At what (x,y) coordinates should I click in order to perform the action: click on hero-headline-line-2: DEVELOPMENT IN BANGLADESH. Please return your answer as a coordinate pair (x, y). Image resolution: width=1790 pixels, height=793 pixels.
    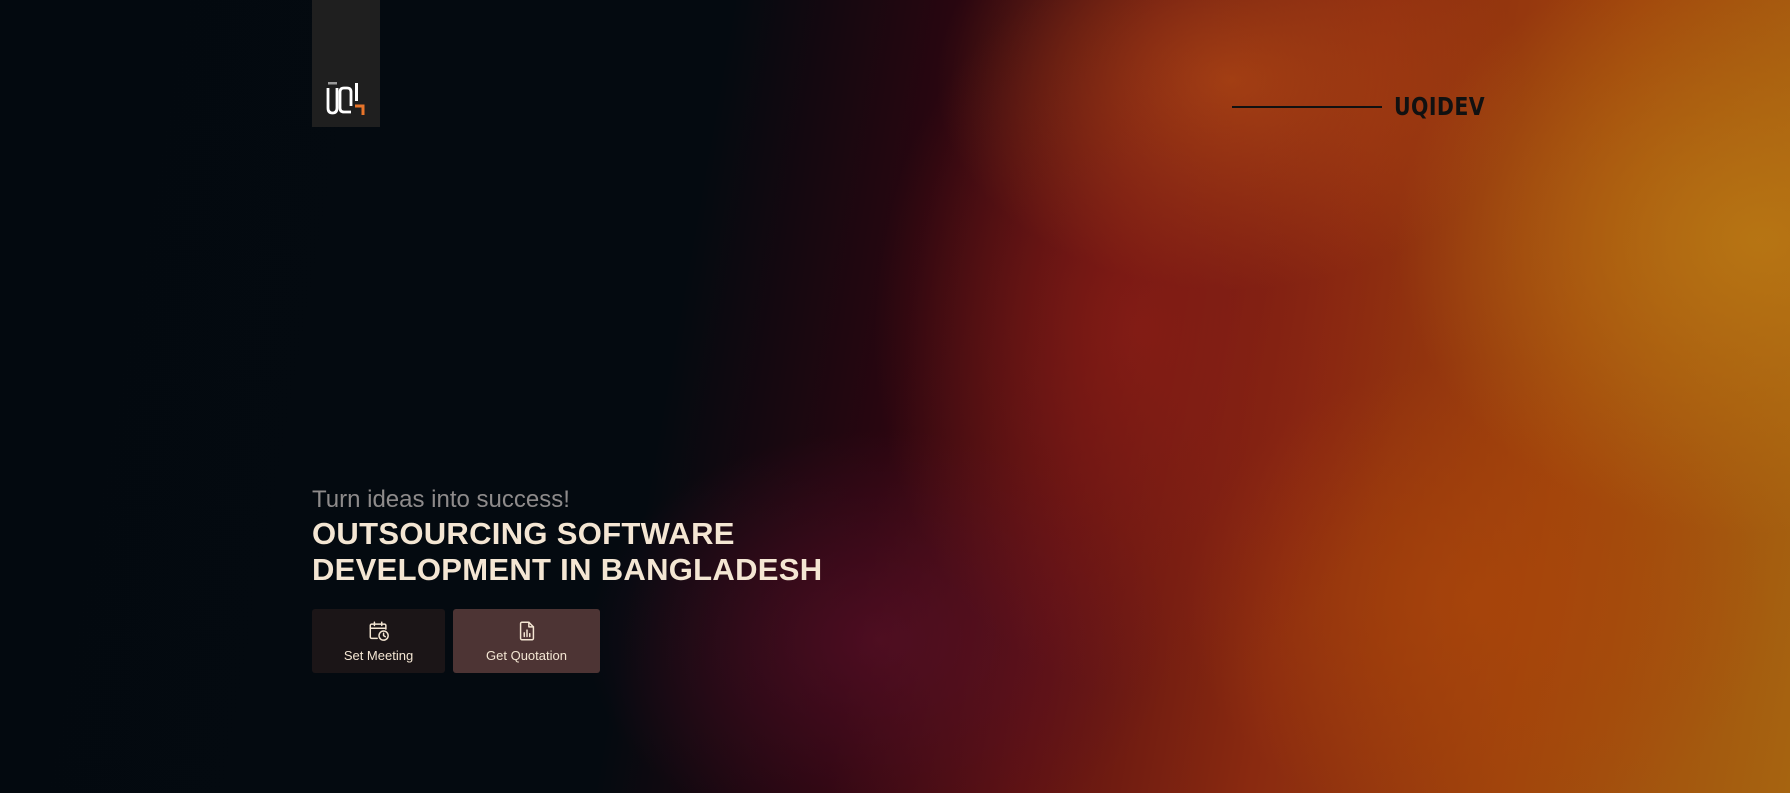
    Looking at the image, I should click on (567, 569).